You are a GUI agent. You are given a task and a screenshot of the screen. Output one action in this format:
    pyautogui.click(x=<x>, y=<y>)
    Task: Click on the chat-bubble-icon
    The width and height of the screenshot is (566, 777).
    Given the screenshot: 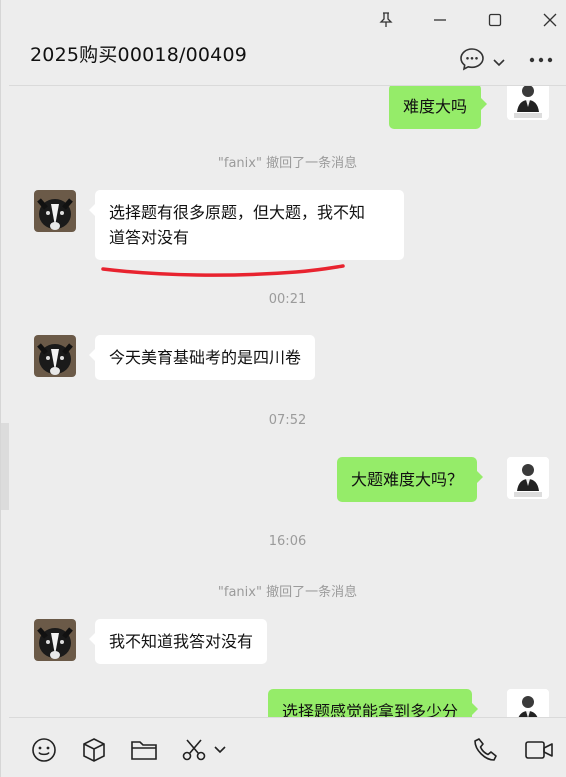 What is the action you would take?
    pyautogui.click(x=472, y=61)
    